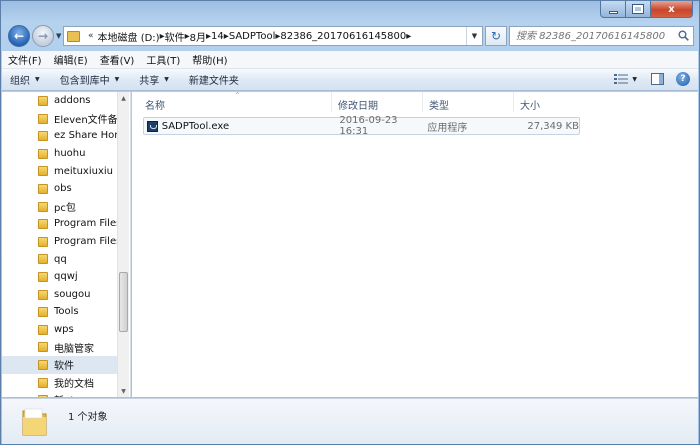 This screenshot has height=445, width=700. What do you see at coordinates (70, 154) in the screenshot?
I see `tree-item-label: huohu` at bounding box center [70, 154].